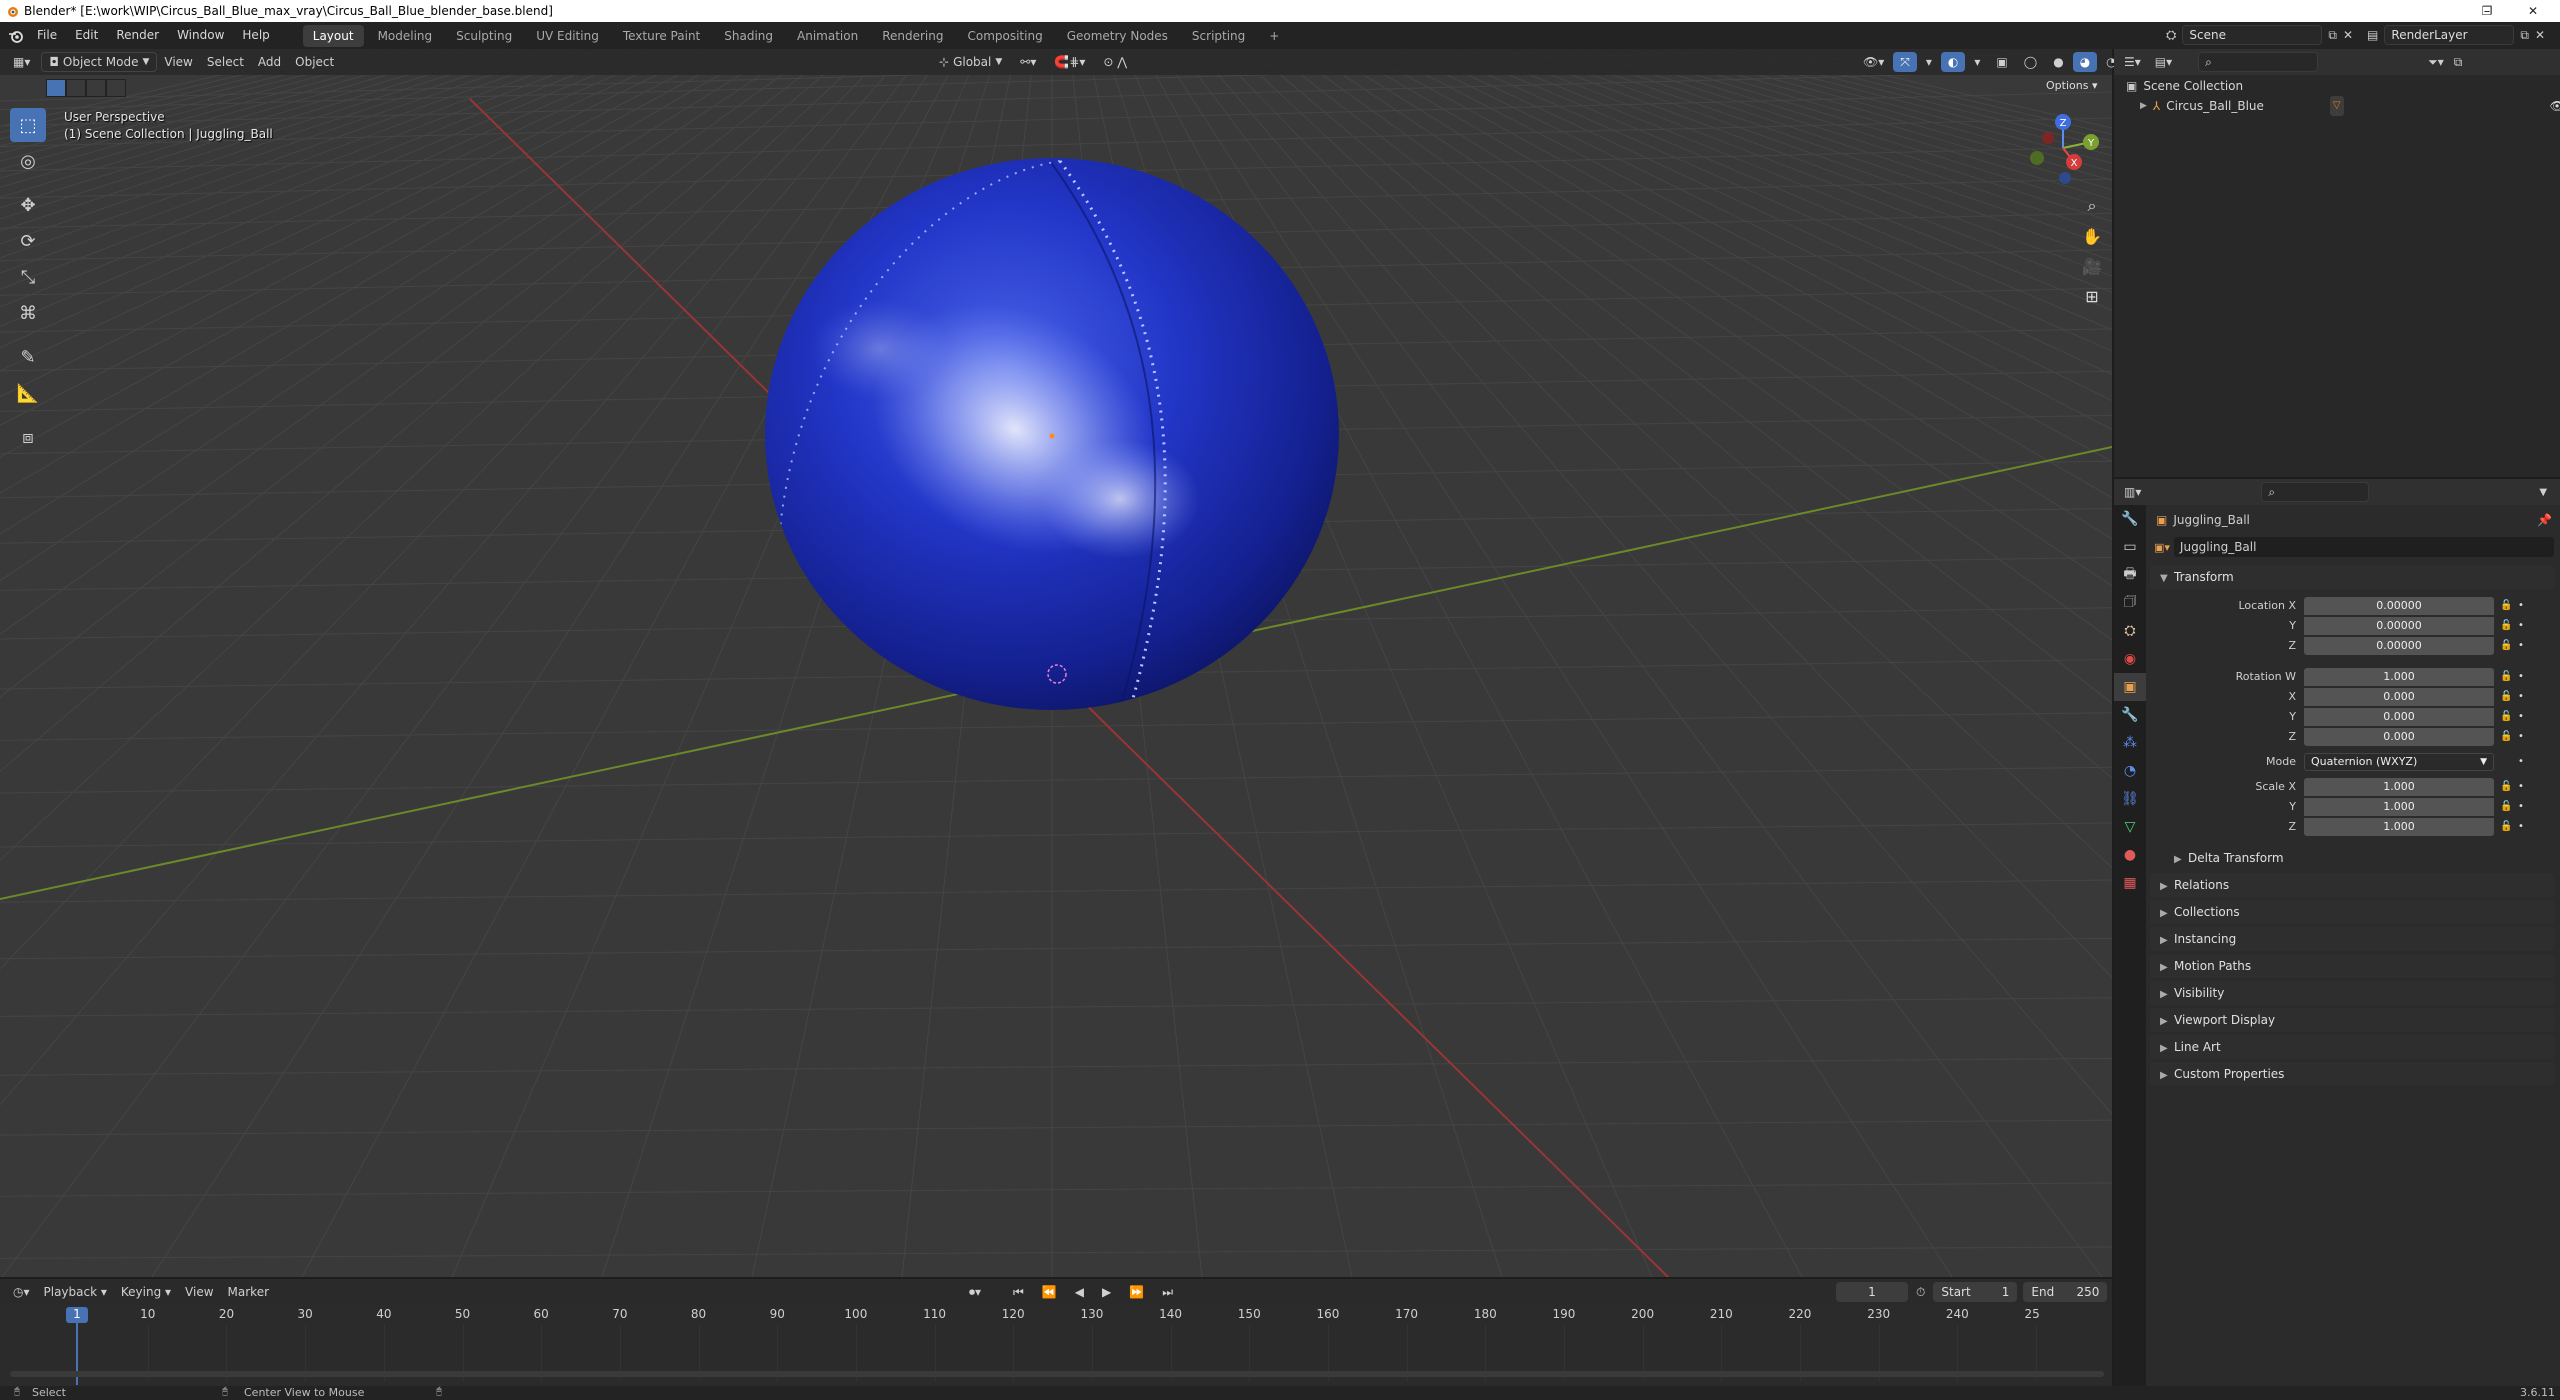  What do you see at coordinates (2352, 912) in the screenshot?
I see `collections-panel-header: ▶ Collections` at bounding box center [2352, 912].